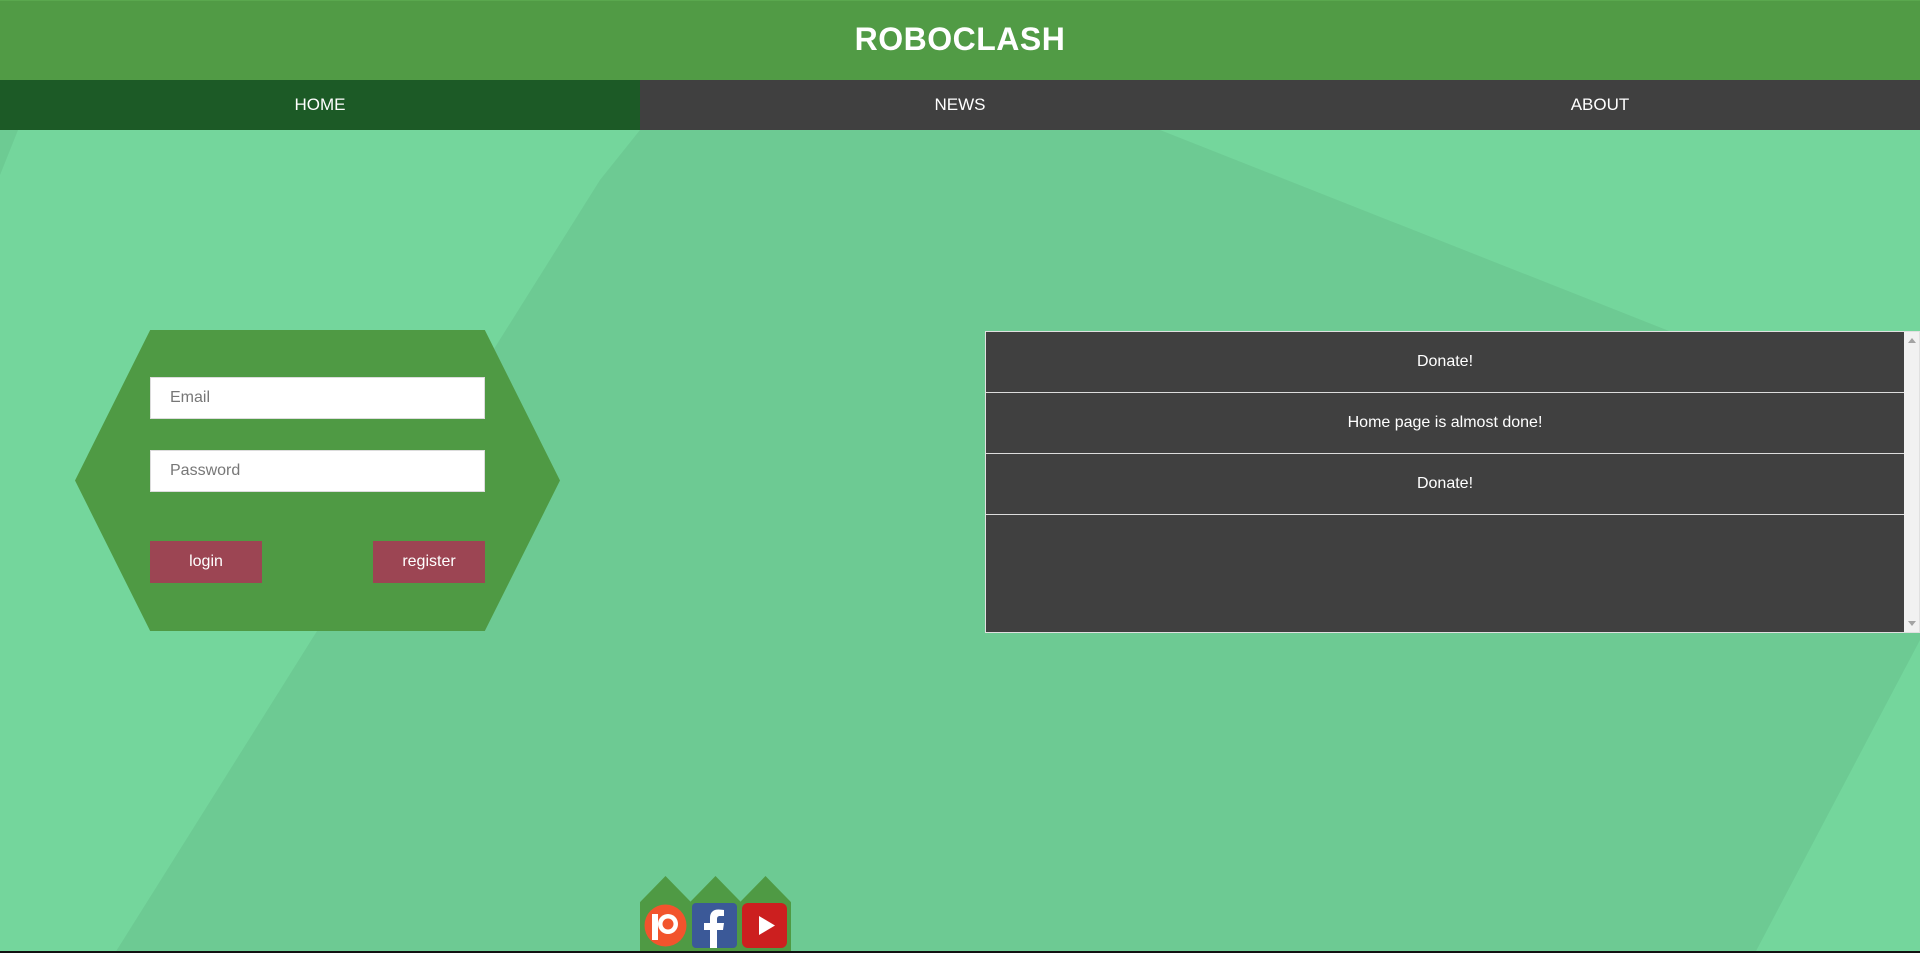 The height and width of the screenshot is (953, 1920). I want to click on social-links, so click(715, 914).